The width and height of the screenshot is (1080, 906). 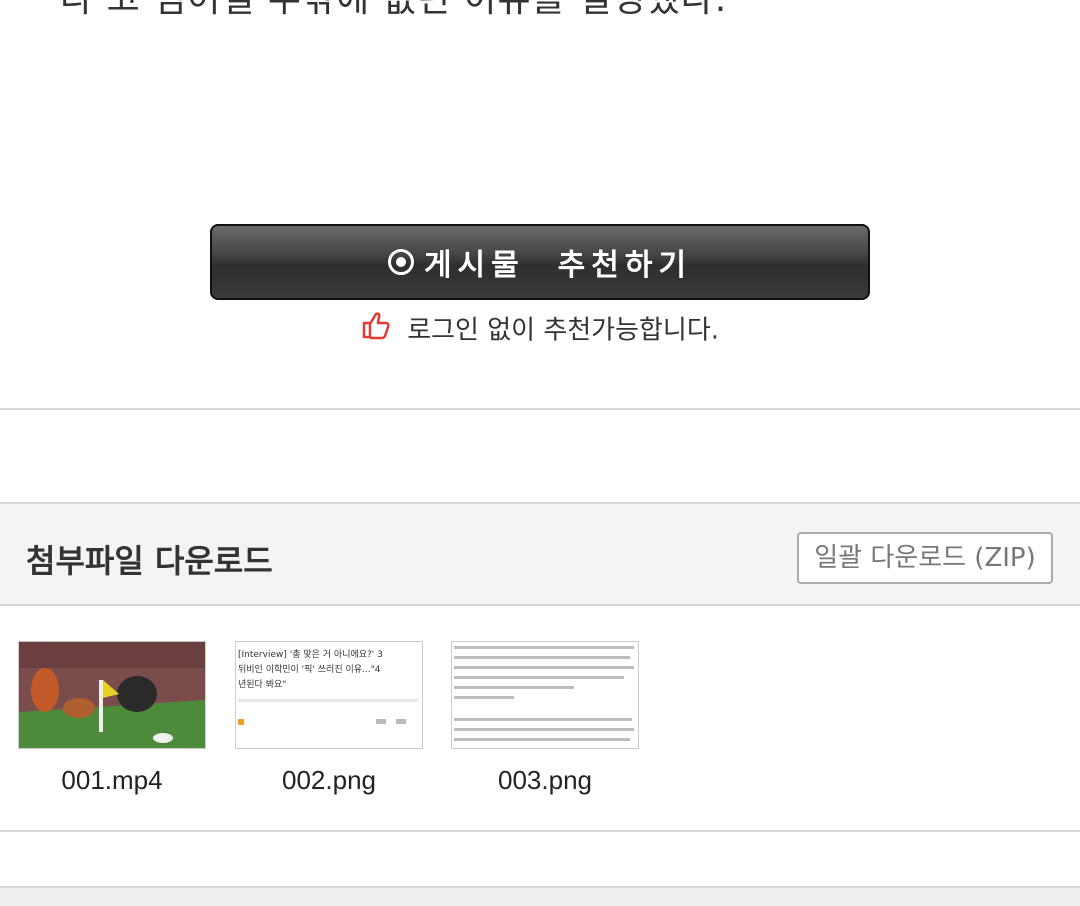 What do you see at coordinates (545, 695) in the screenshot?
I see `image-thumbnail` at bounding box center [545, 695].